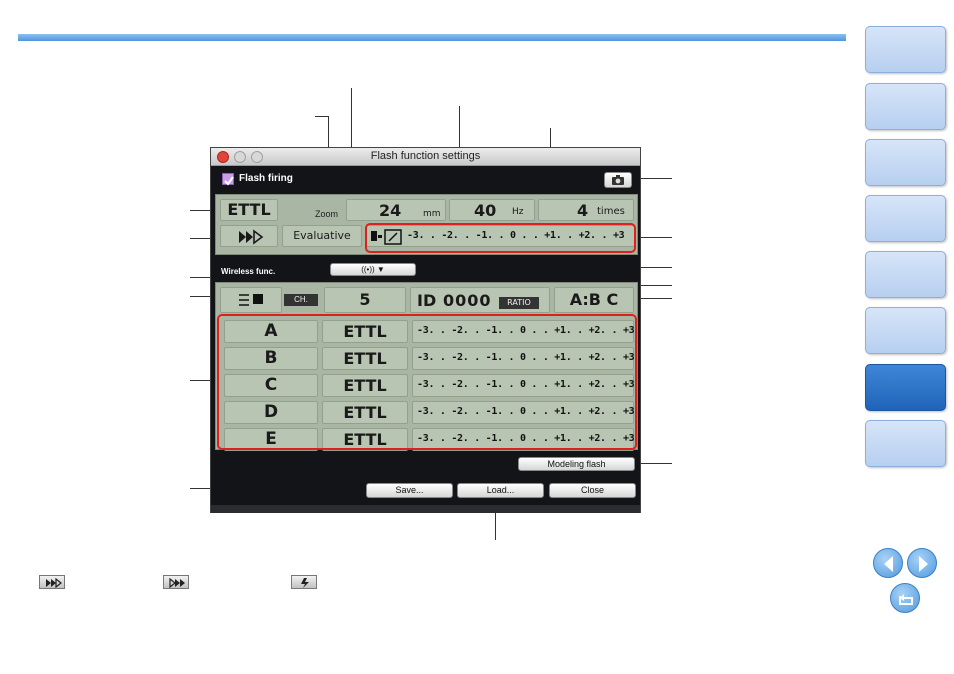  I want to click on arrow-right-icon, so click(923, 564).